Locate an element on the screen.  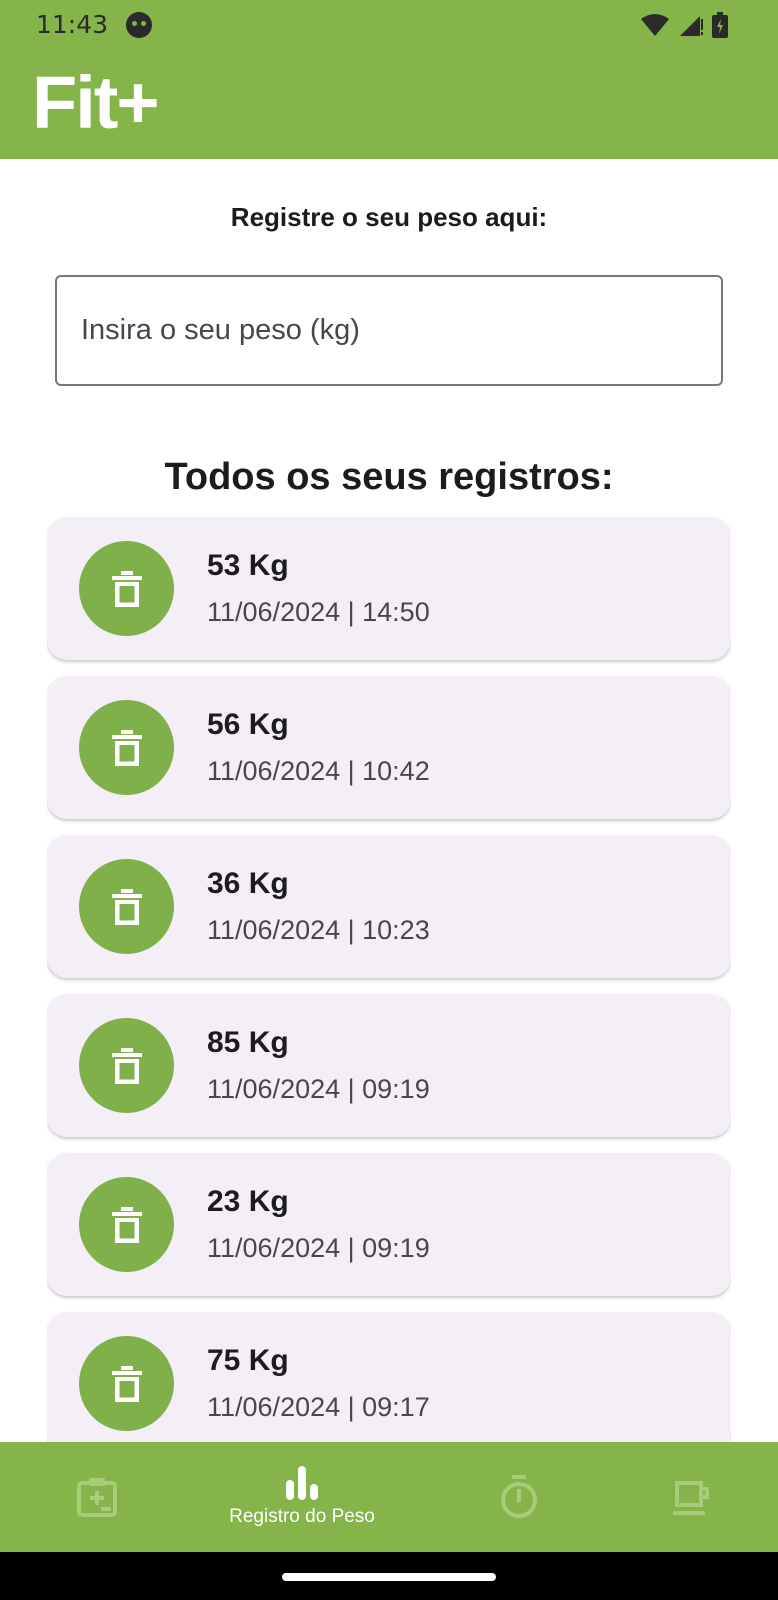
weight-input is located at coordinates (389, 330).